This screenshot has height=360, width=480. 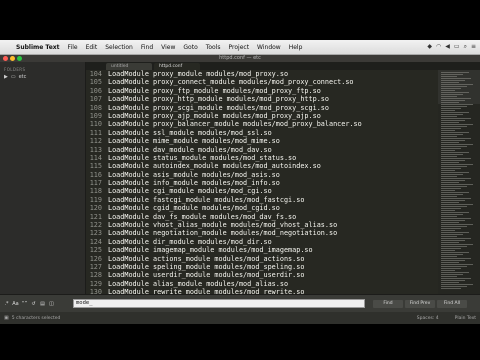 What do you see at coordinates (6, 77) in the screenshot?
I see `disclosure-triangle-icon: ▶` at bounding box center [6, 77].